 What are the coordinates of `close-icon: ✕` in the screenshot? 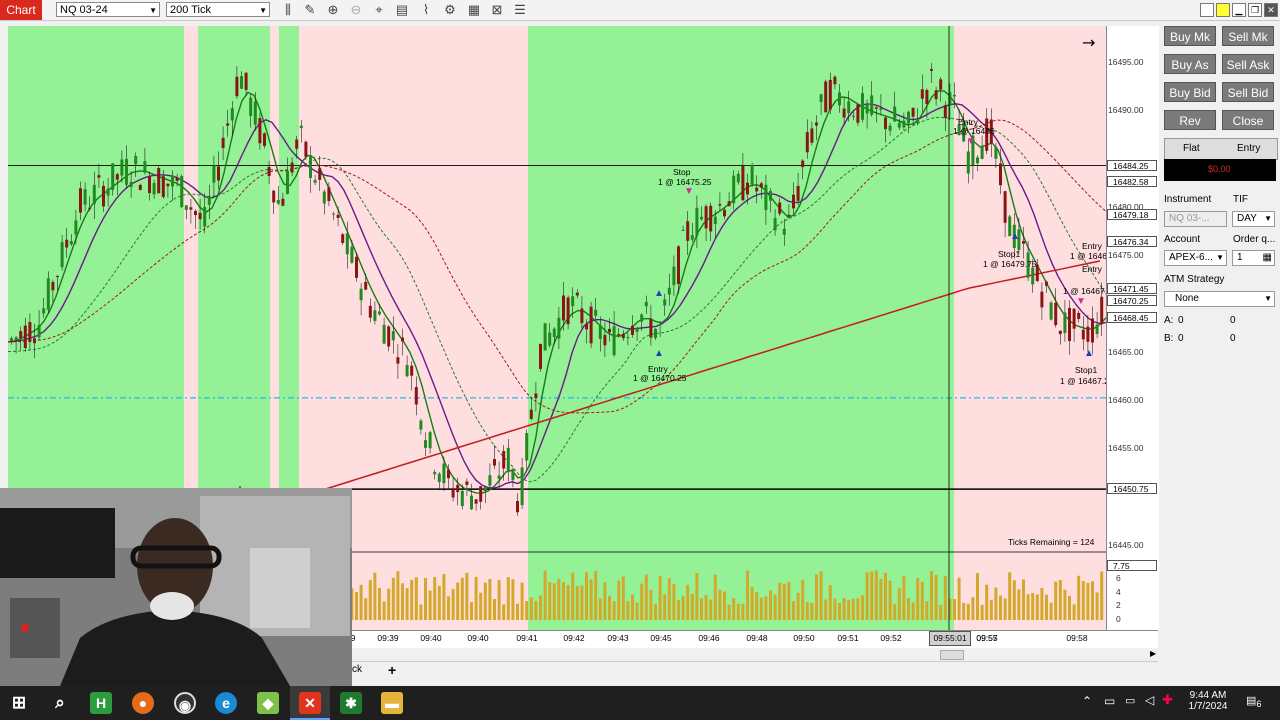 It's located at (1271, 10).